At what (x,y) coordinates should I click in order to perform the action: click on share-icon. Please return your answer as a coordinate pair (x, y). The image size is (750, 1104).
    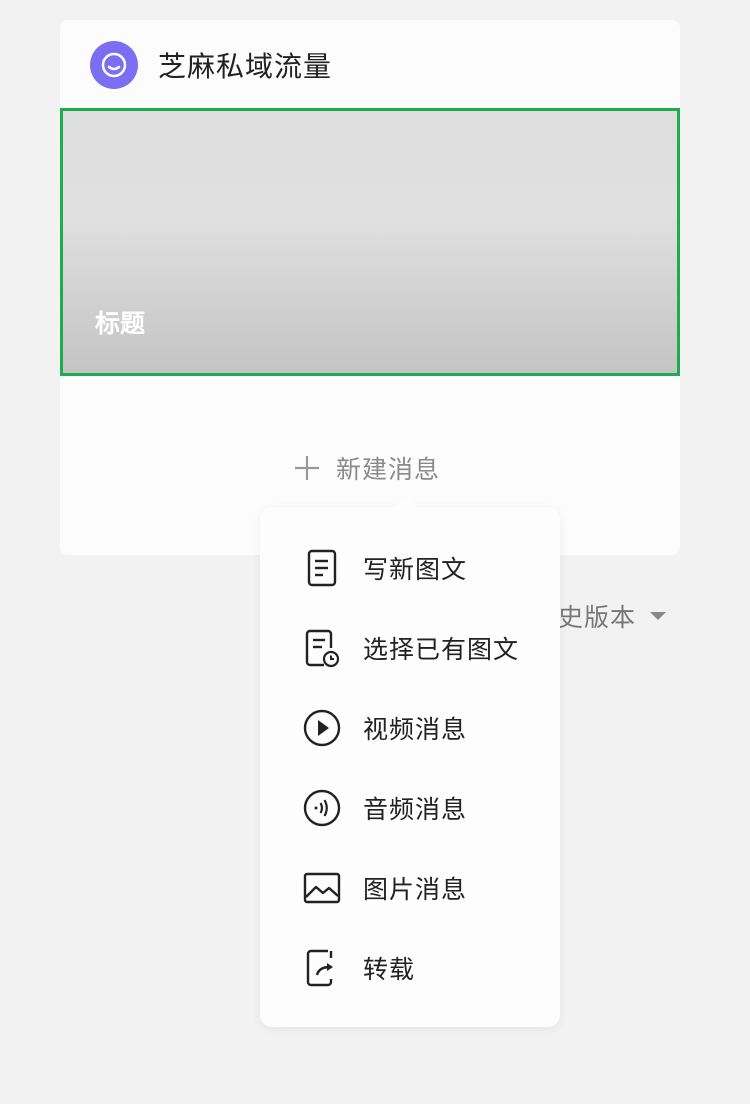
    Looking at the image, I should click on (322, 968).